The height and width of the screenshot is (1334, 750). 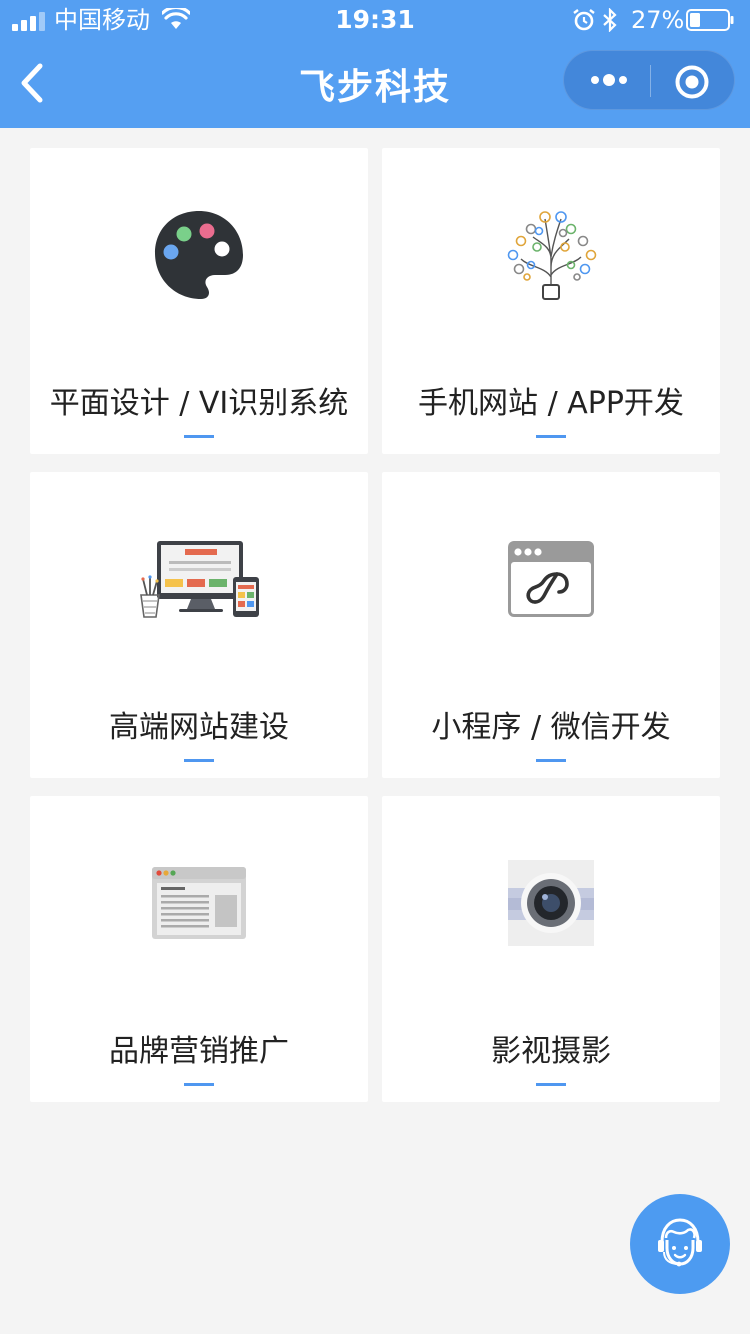 I want to click on service-card-video-photography: 影视摄影, so click(x=551, y=949).